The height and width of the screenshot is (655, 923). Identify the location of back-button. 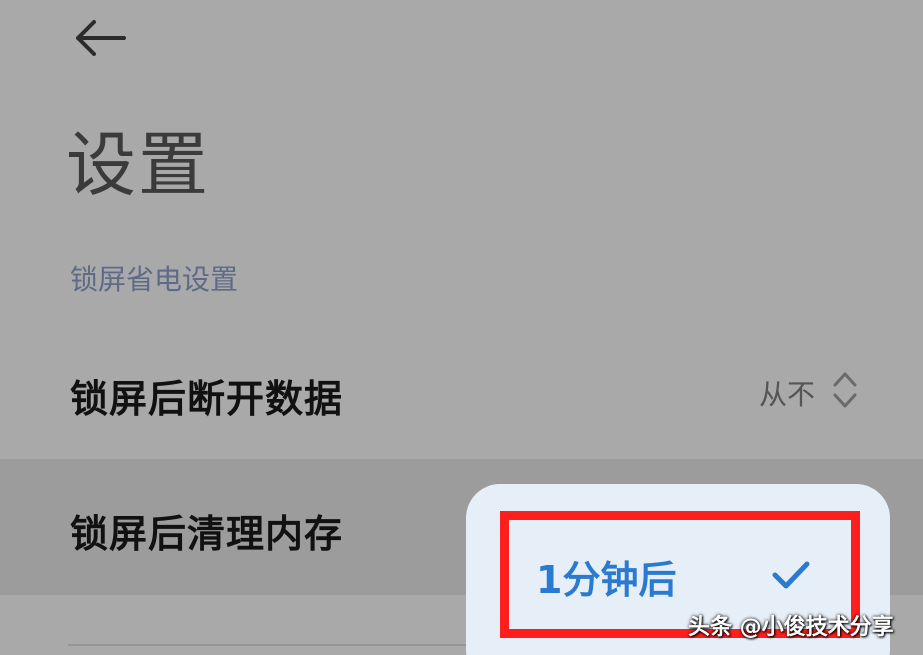
(100, 38).